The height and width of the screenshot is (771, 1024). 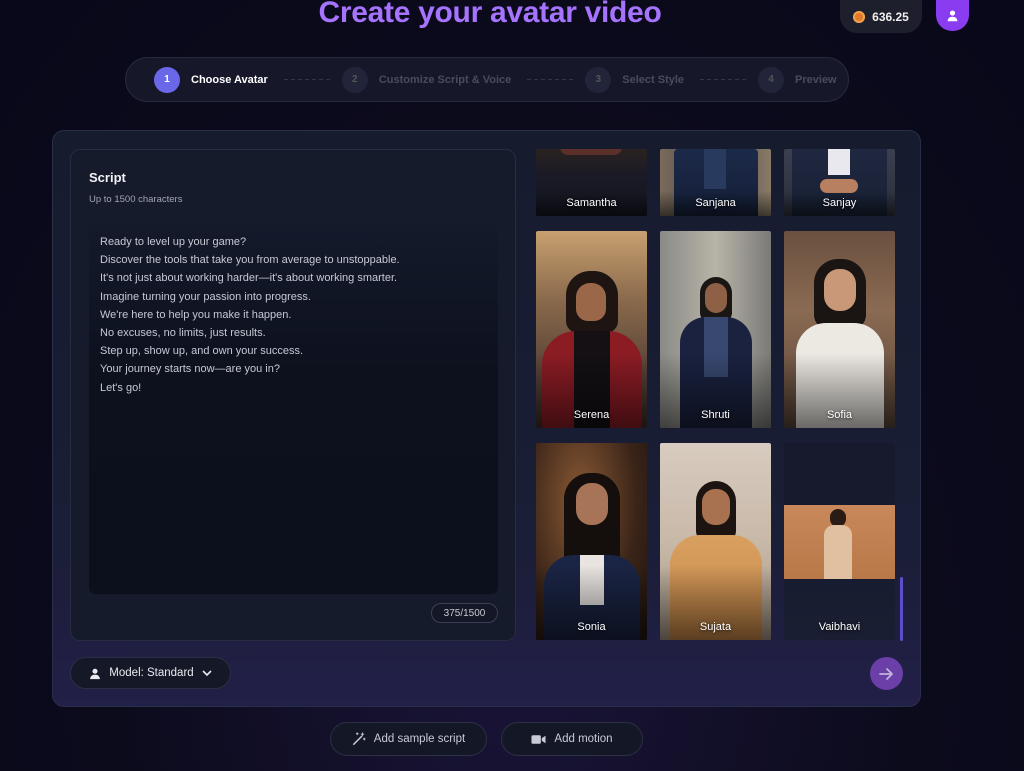 I want to click on step-number: 3, so click(x=598, y=79).